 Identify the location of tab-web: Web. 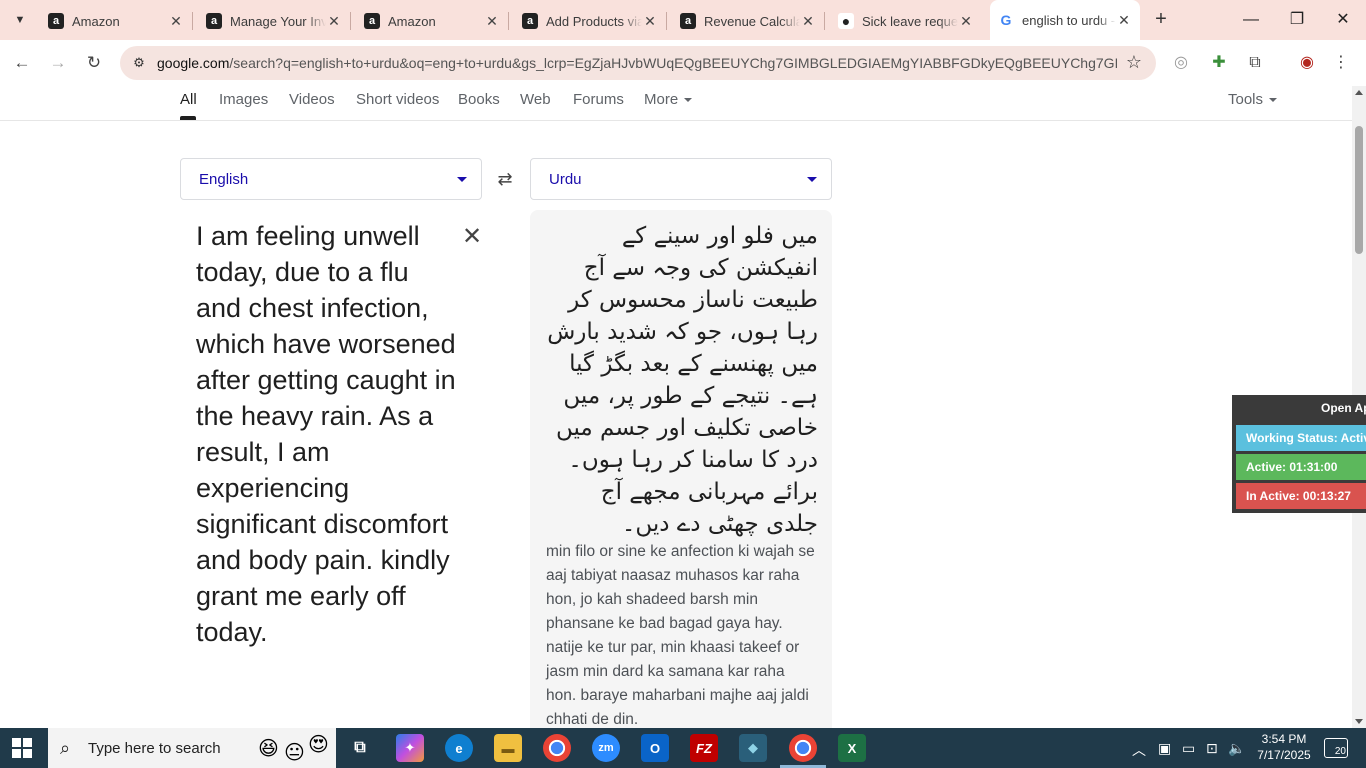
(535, 99).